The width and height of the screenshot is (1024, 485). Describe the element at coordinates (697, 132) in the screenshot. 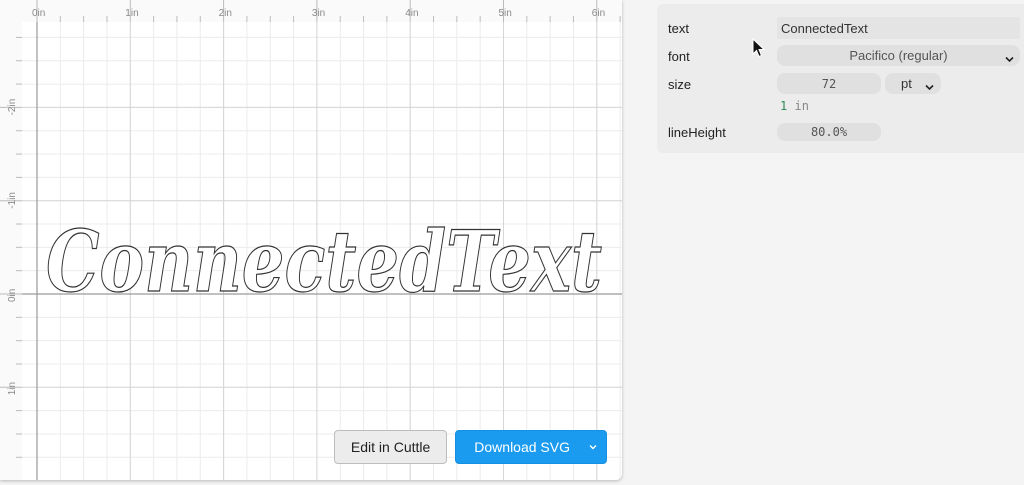

I see `lineheight-param-label: lineHeight` at that location.